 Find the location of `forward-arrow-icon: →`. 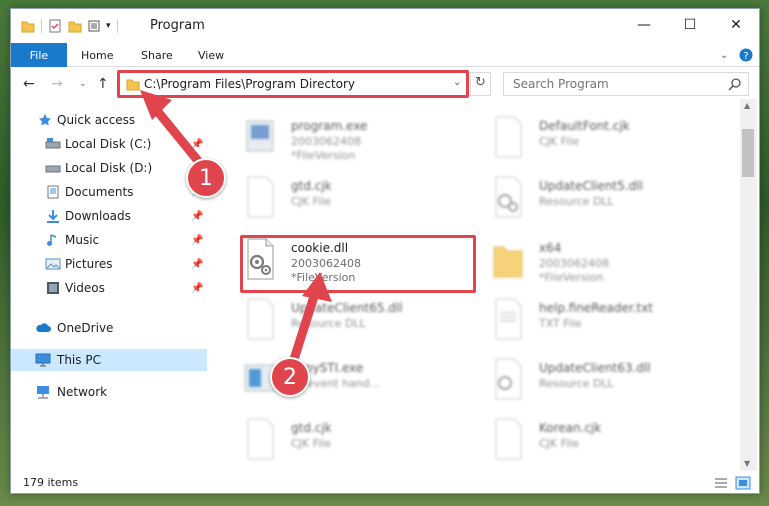

forward-arrow-icon: → is located at coordinates (57, 84).